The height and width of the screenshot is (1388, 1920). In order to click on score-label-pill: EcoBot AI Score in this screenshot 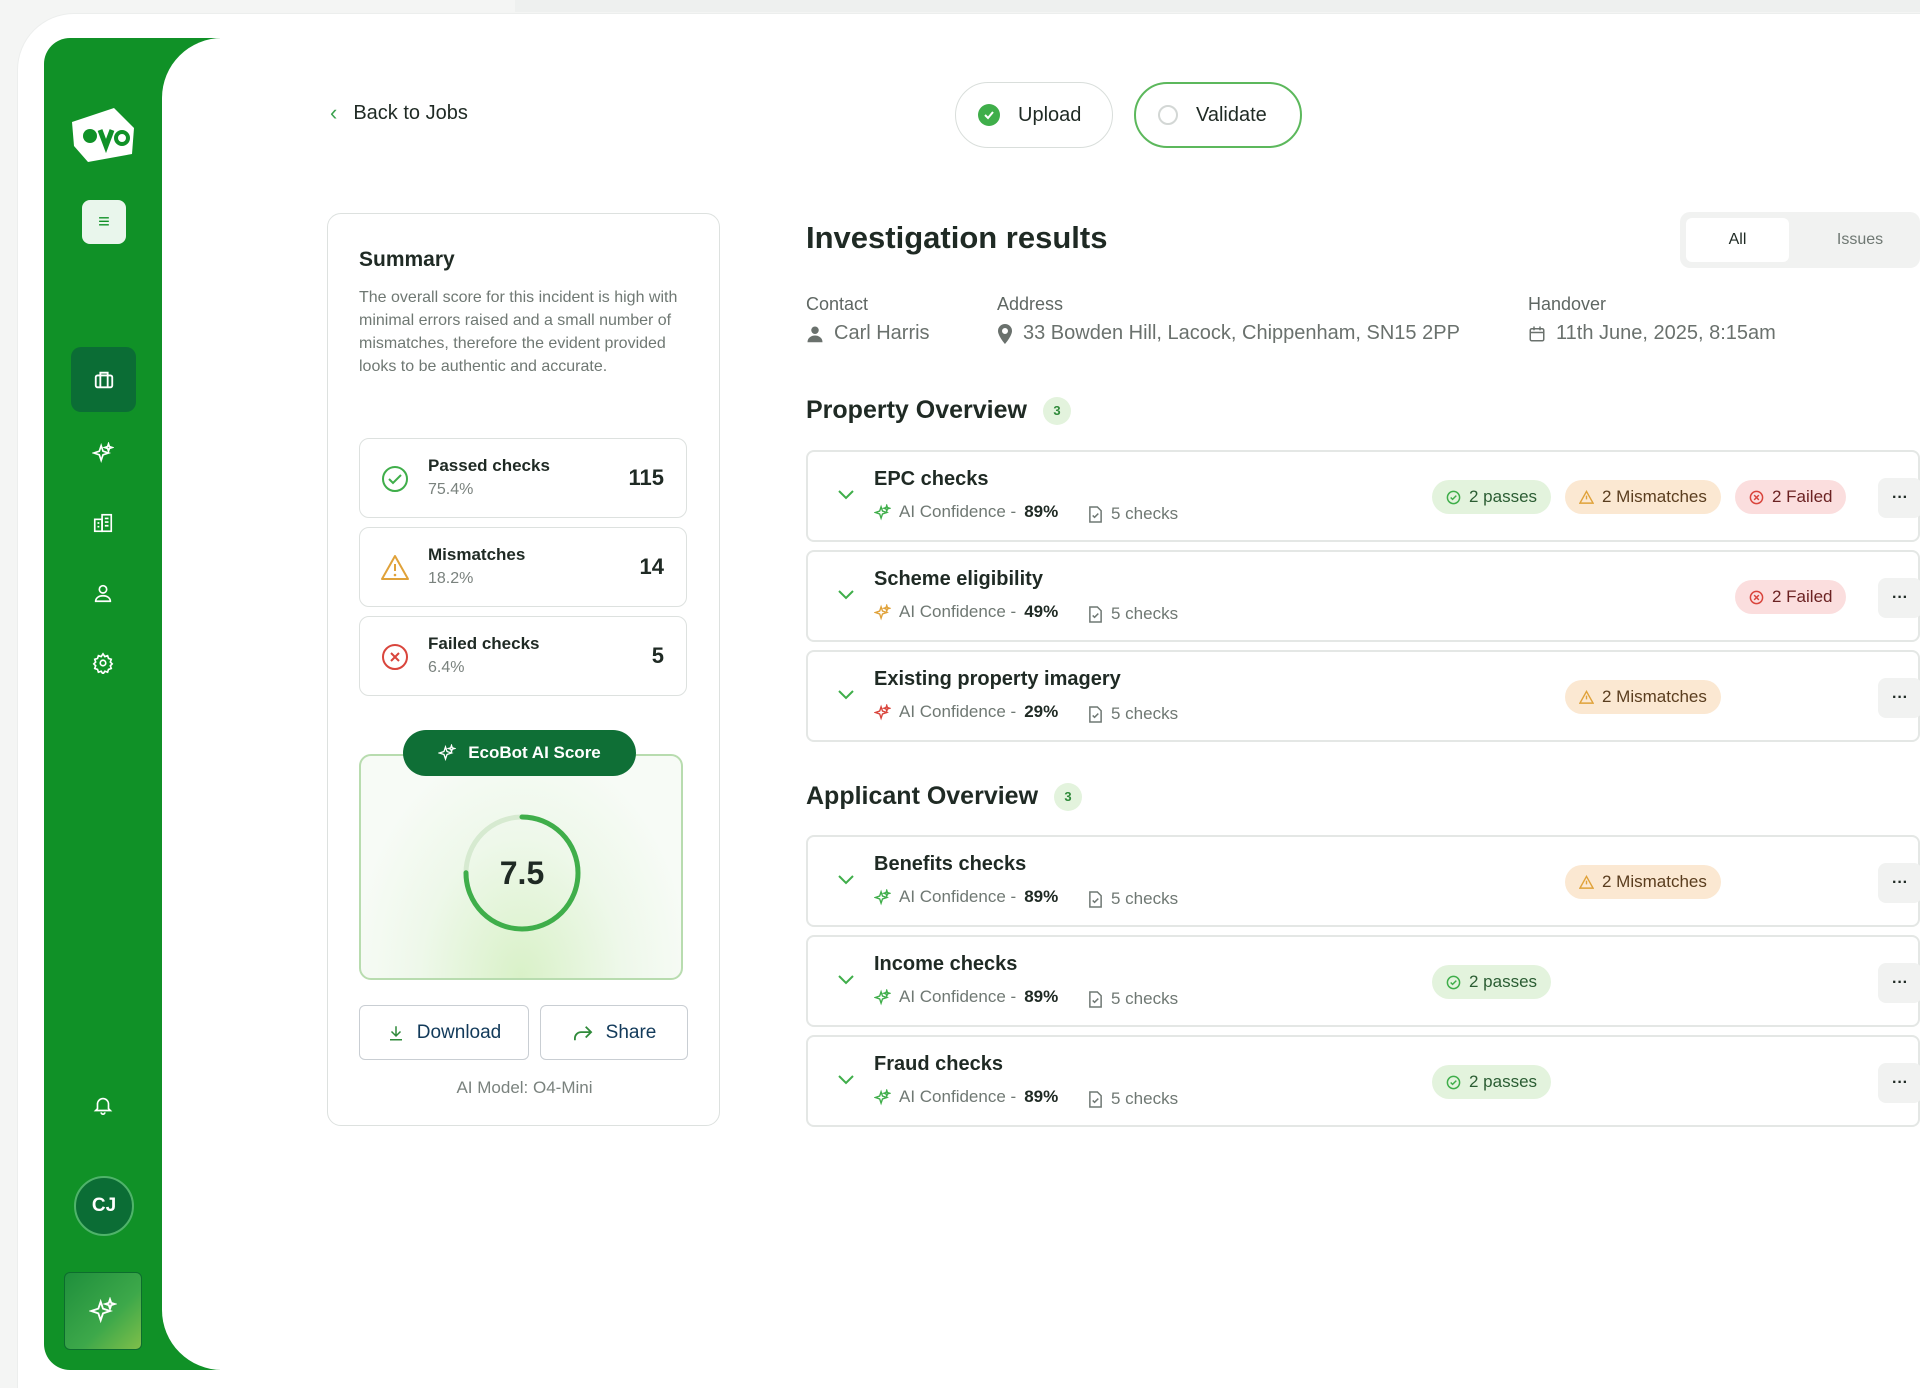, I will do `click(519, 753)`.